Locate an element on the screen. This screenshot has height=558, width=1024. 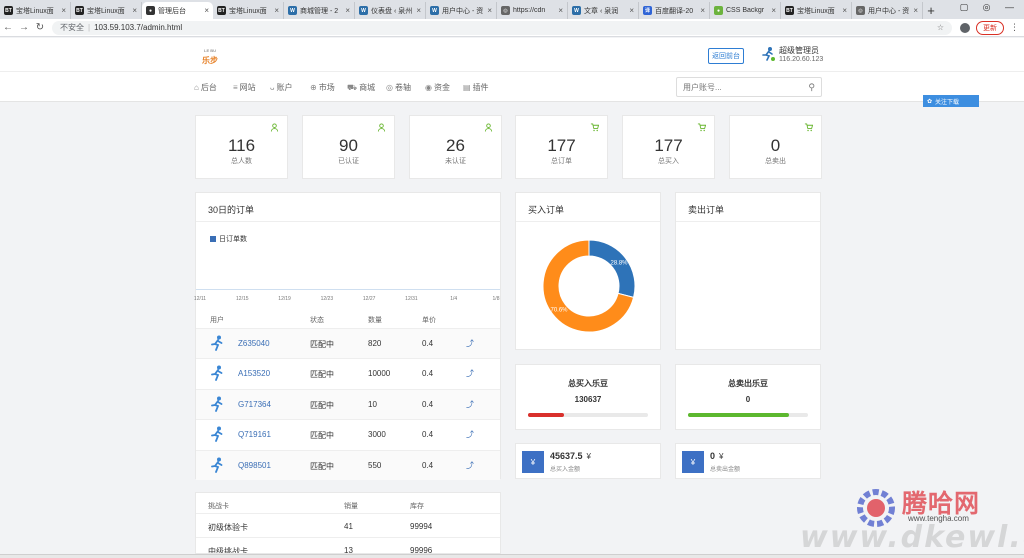
tab-favicon-icon: ● is located at coordinates (718, 10).